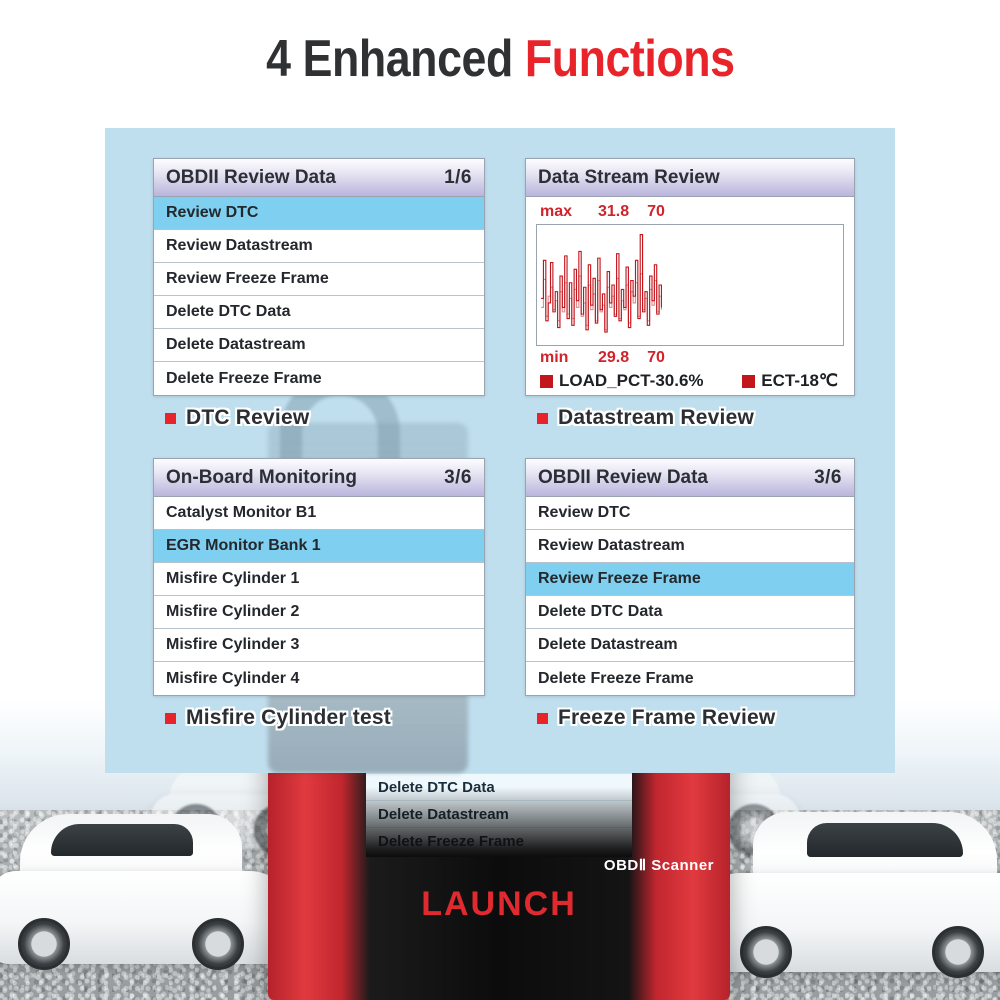 The width and height of the screenshot is (1000, 1000). Describe the element at coordinates (499, 904) in the screenshot. I see `scanner-brand-logo: LAUNCH` at that location.